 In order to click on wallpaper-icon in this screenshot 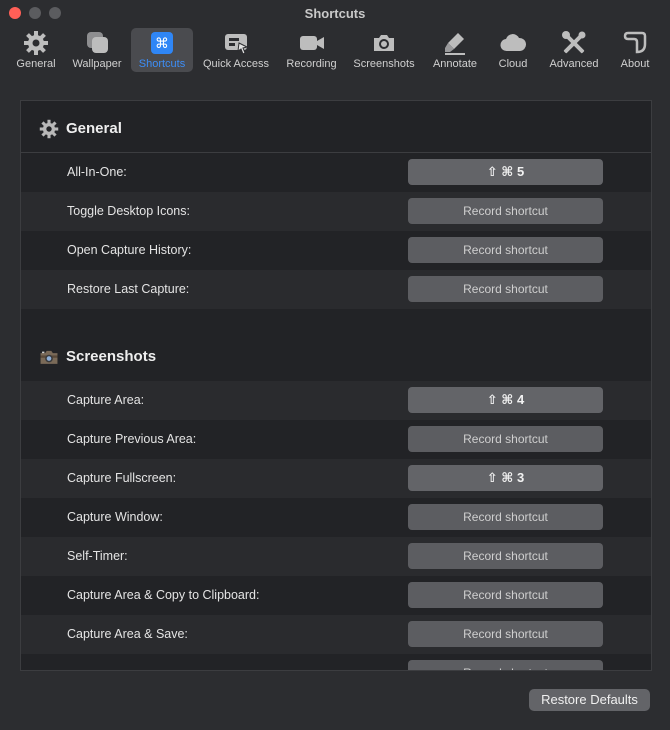, I will do `click(97, 43)`.